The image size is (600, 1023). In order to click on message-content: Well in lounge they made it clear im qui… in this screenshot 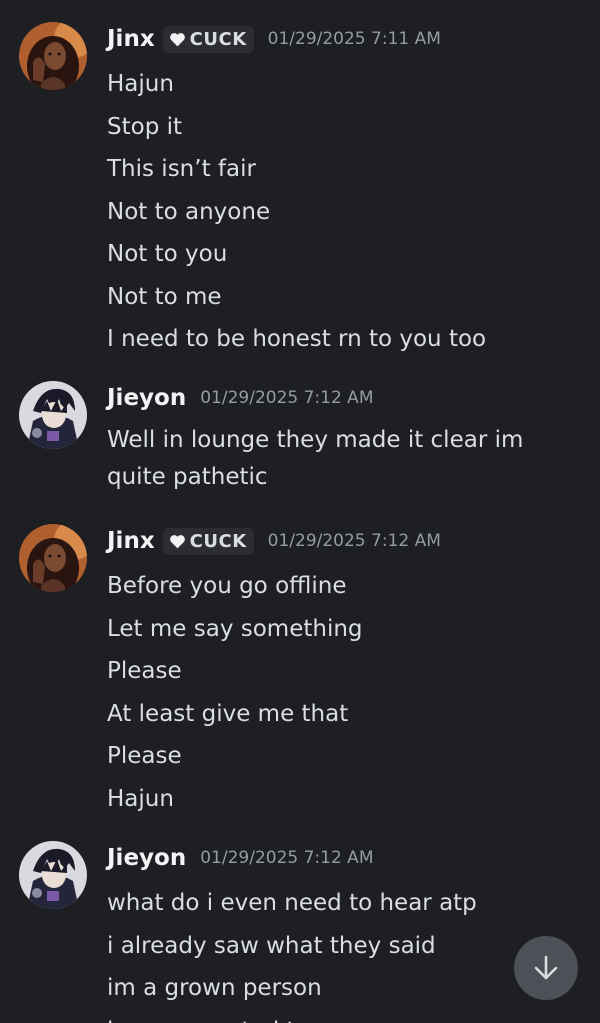, I will do `click(347, 459)`.